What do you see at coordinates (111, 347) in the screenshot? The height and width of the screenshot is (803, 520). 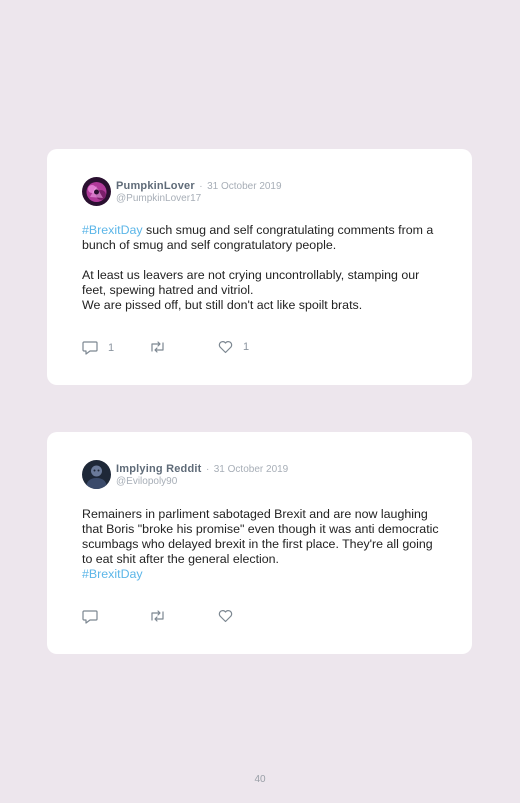 I see `reply-count: 1` at bounding box center [111, 347].